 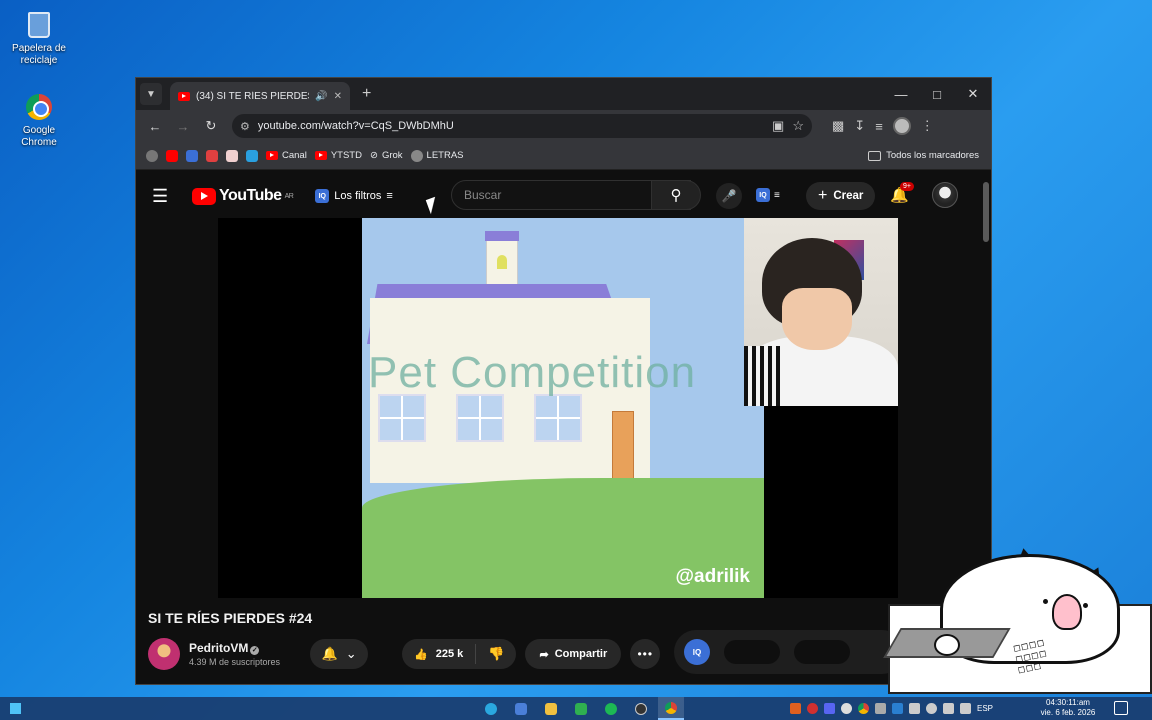 I want to click on tab-search-button: ▼, so click(x=151, y=94).